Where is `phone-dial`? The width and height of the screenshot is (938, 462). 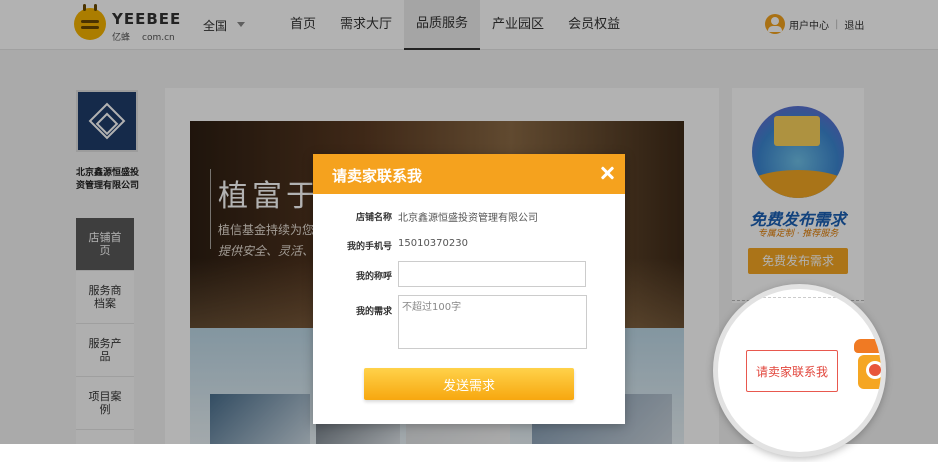
phone-dial is located at coordinates (873, 370).